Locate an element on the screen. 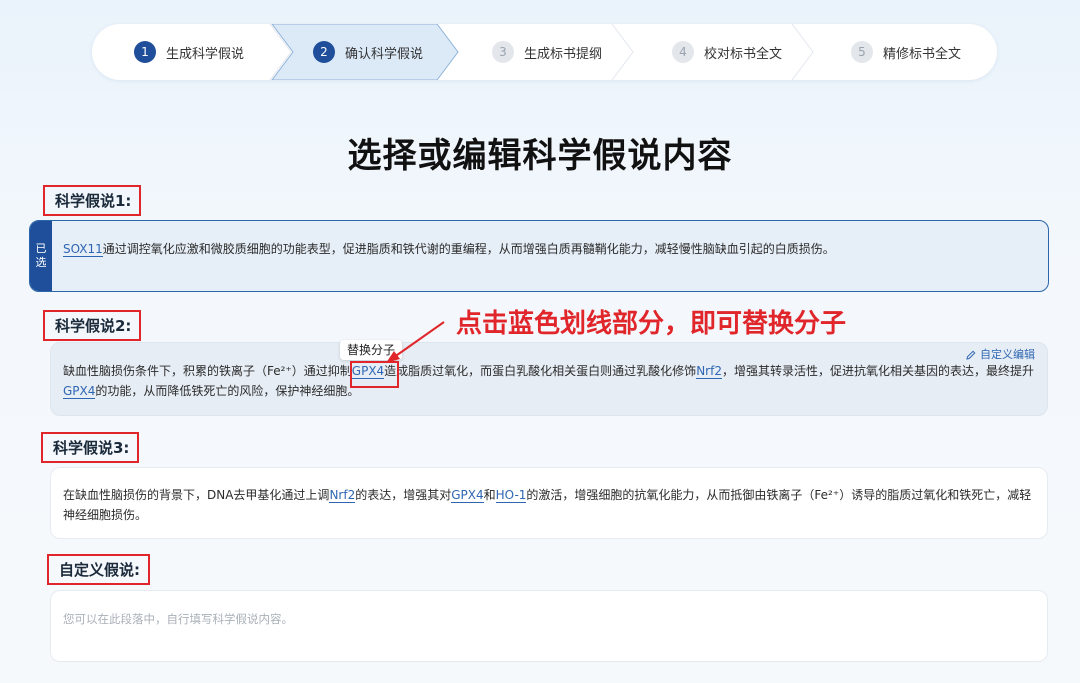  step-1: 1 生成科学假说 is located at coordinates (189, 52).